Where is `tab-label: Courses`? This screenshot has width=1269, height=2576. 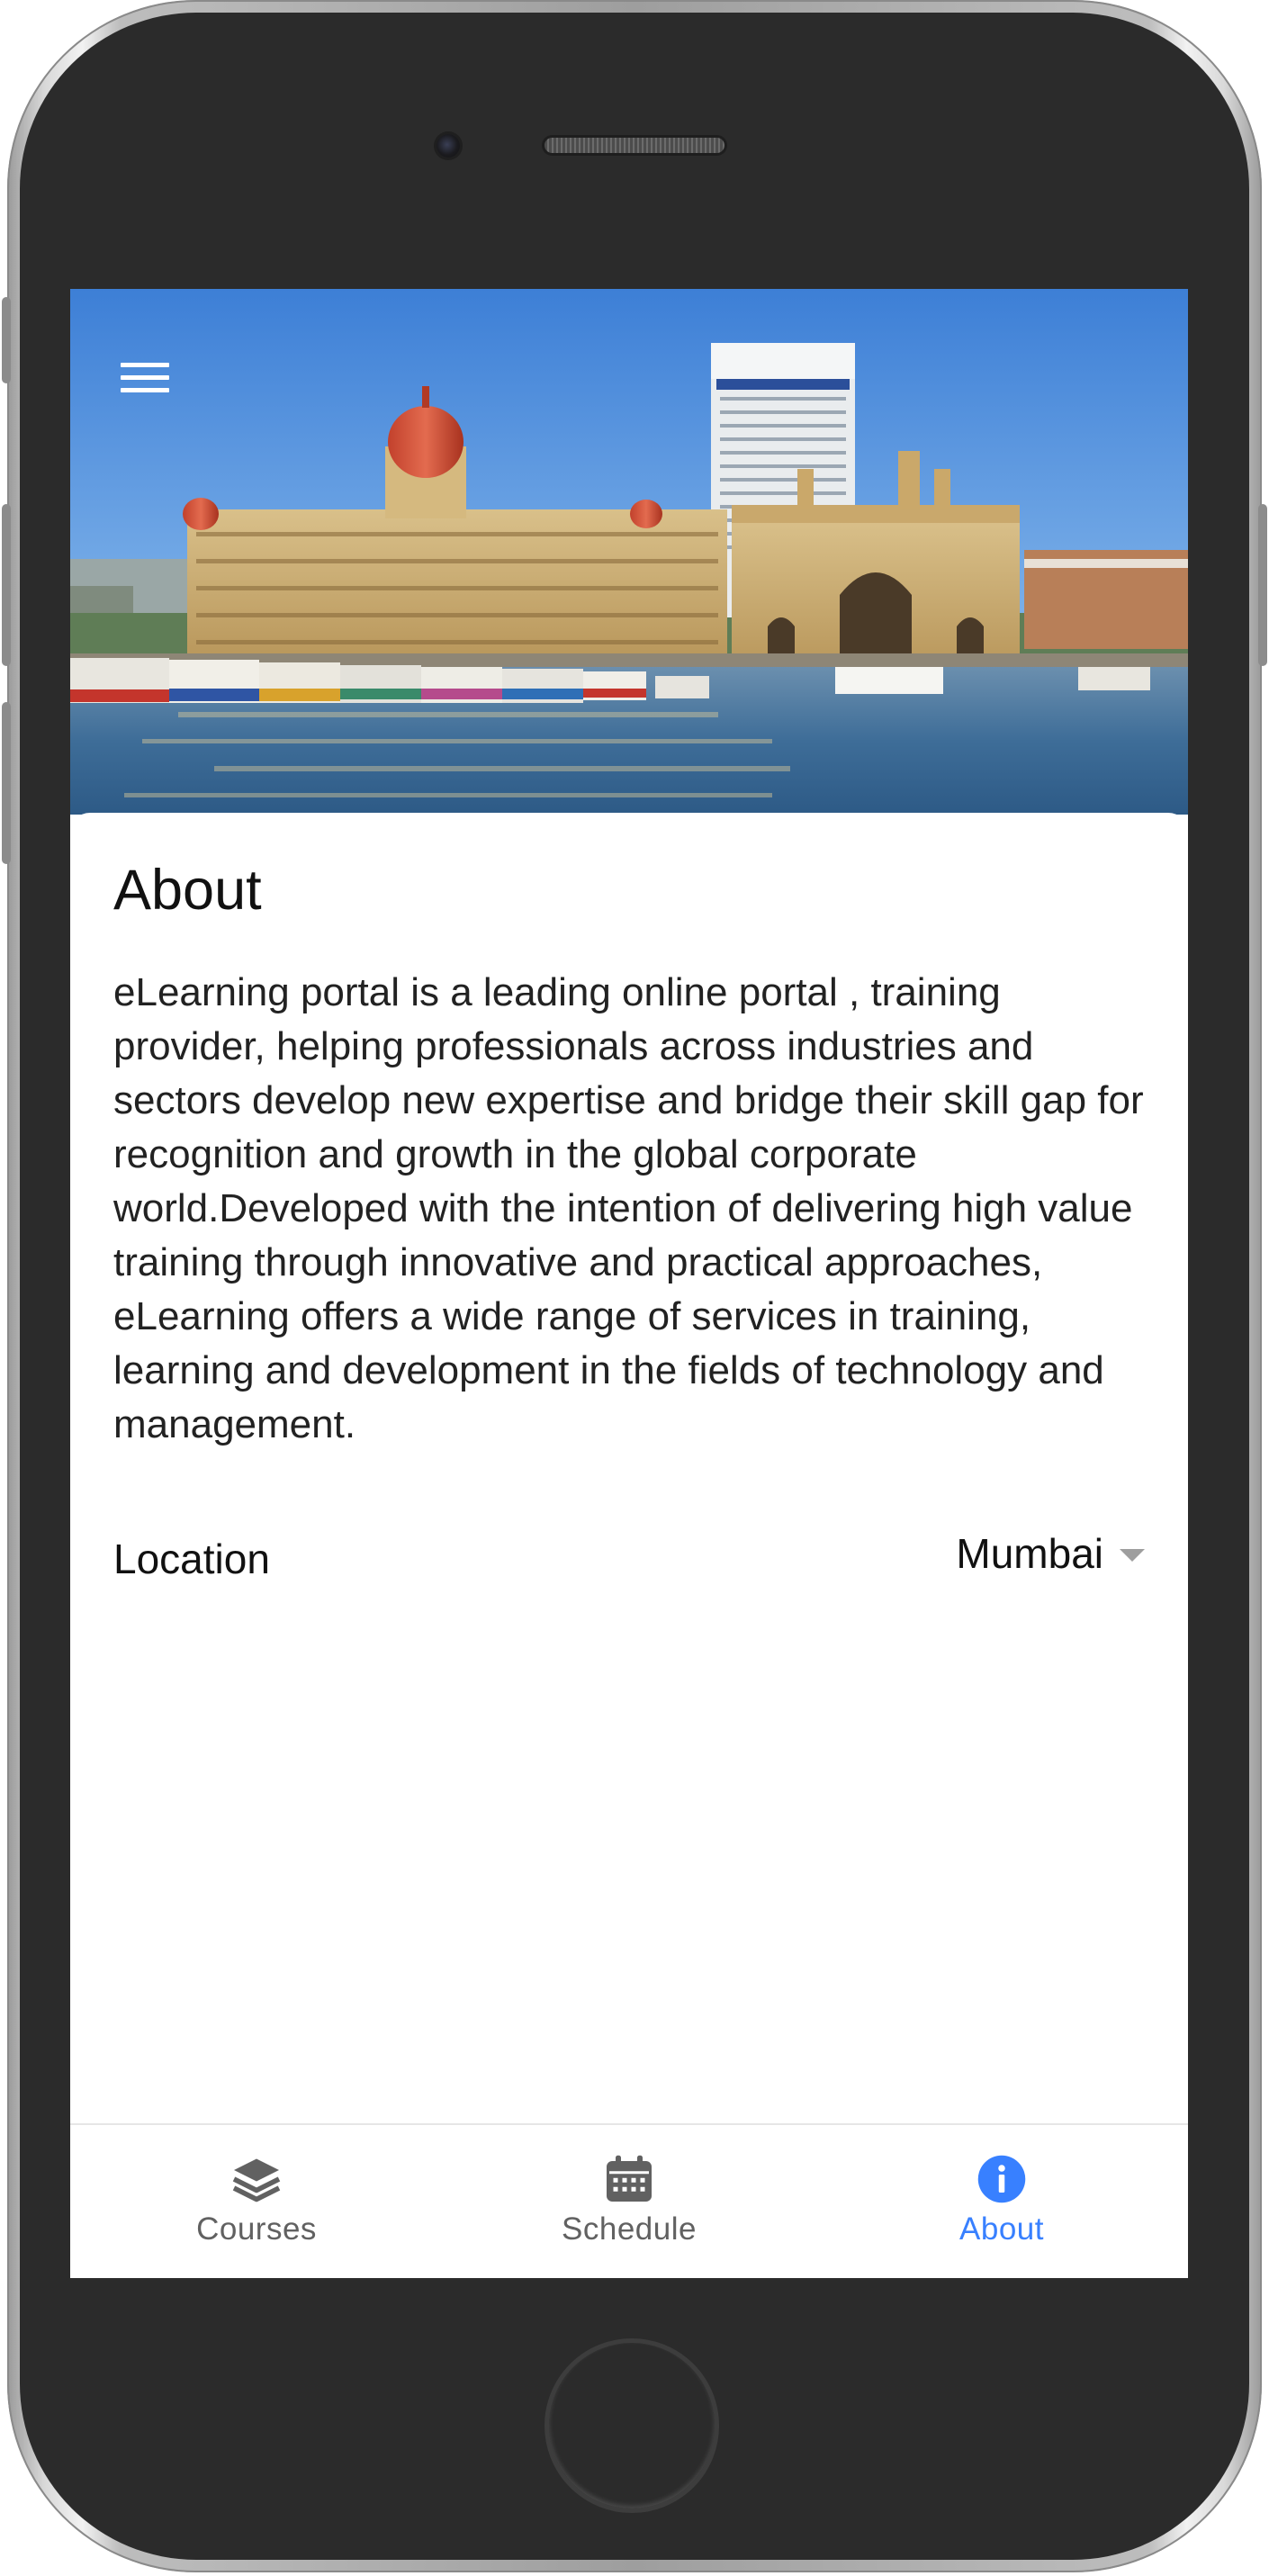 tab-label: Courses is located at coordinates (256, 2229).